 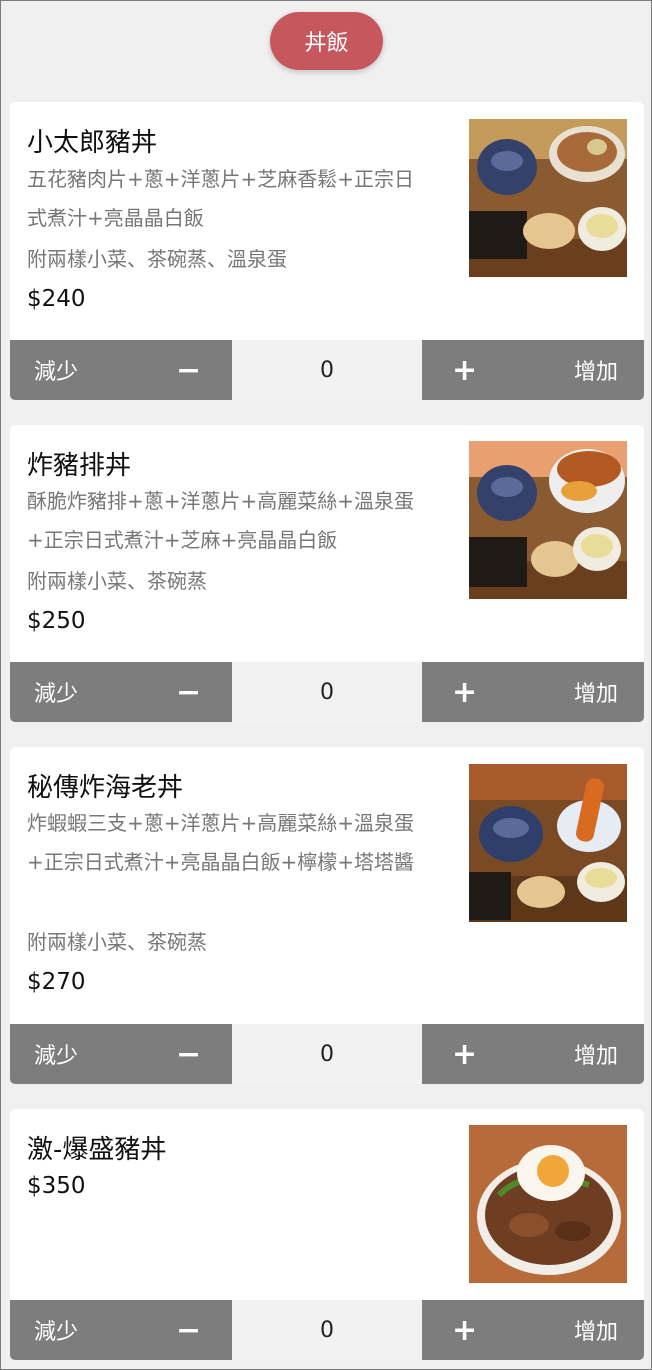 I want to click on item-name: 炸豬排丼, so click(x=79, y=466).